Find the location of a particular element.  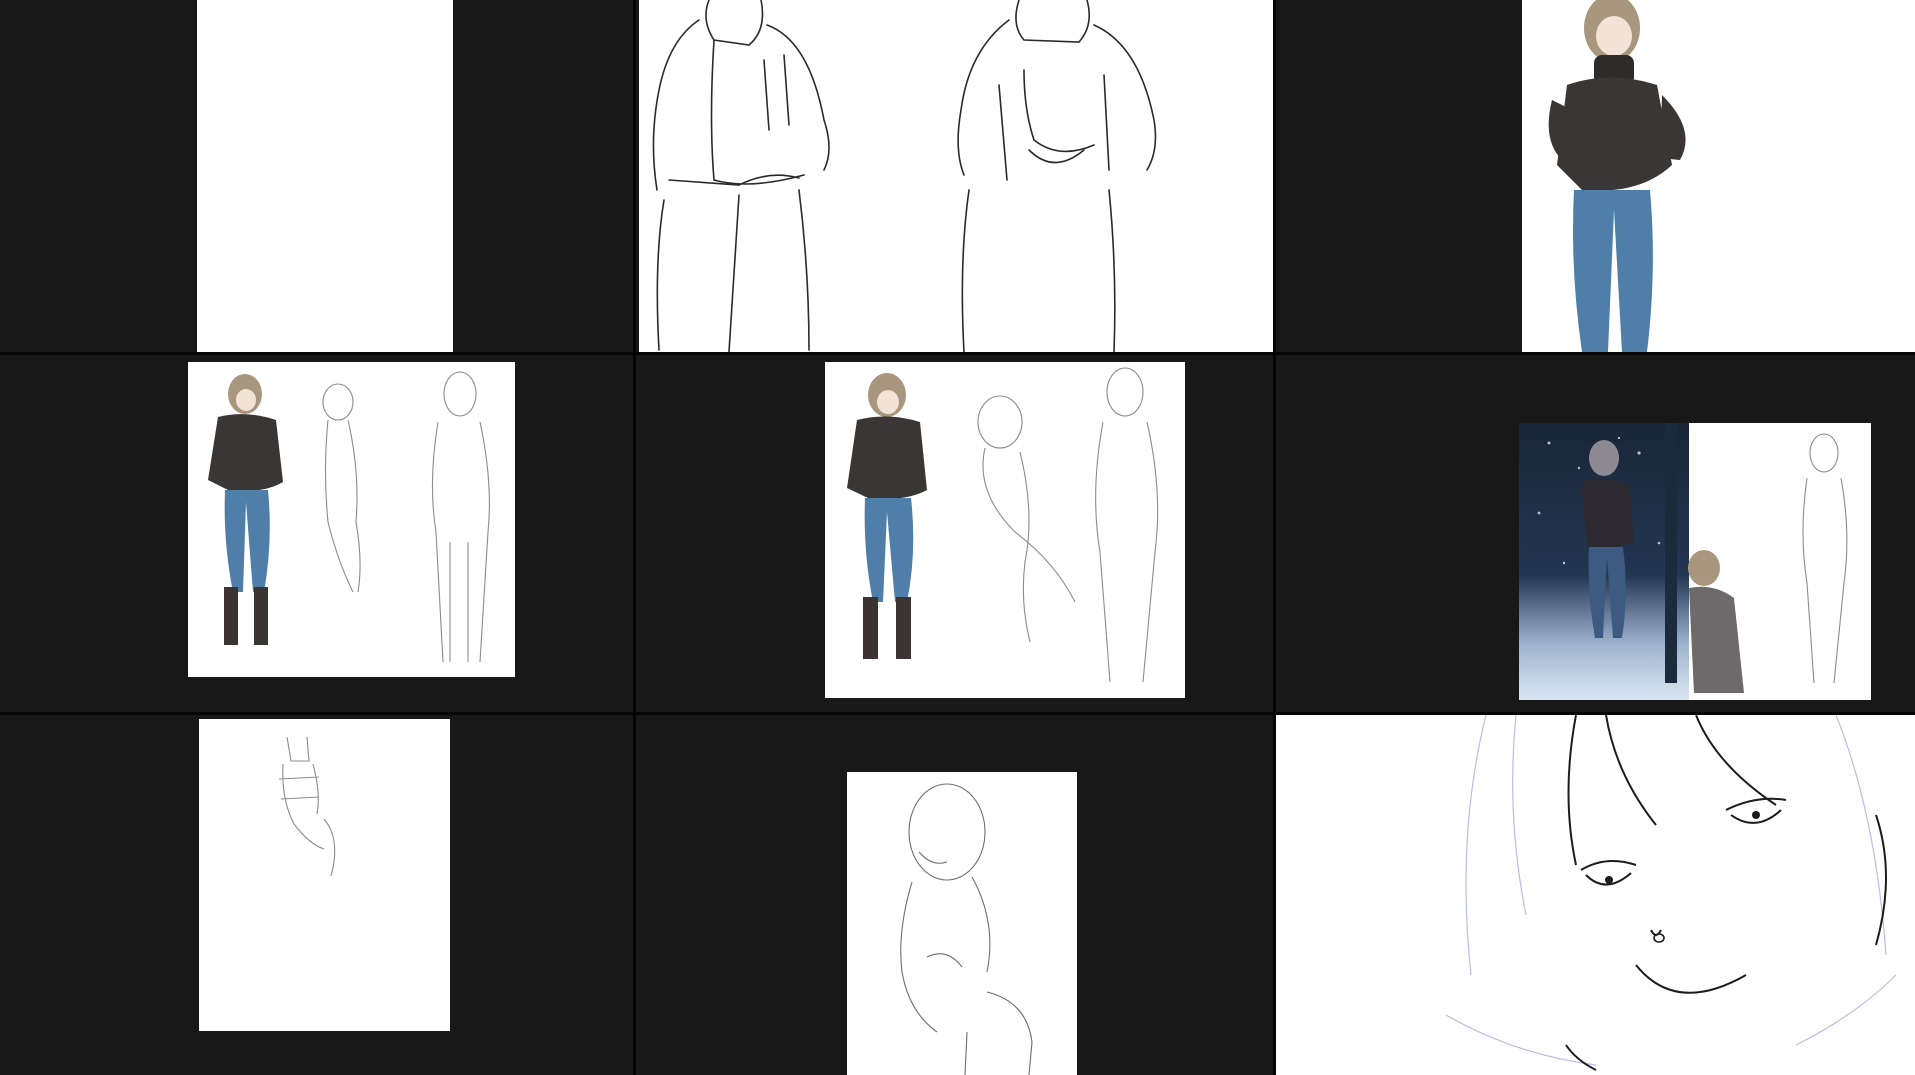

colored-canvas is located at coordinates (1718, 176).